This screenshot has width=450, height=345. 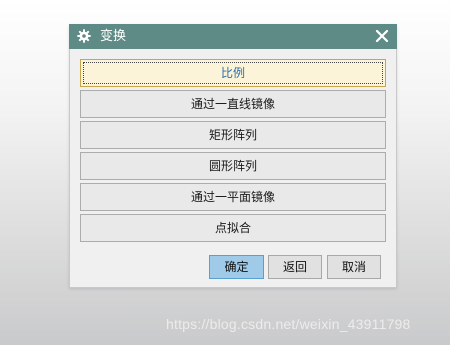 What do you see at coordinates (382, 36) in the screenshot?
I see `close-icon` at bounding box center [382, 36].